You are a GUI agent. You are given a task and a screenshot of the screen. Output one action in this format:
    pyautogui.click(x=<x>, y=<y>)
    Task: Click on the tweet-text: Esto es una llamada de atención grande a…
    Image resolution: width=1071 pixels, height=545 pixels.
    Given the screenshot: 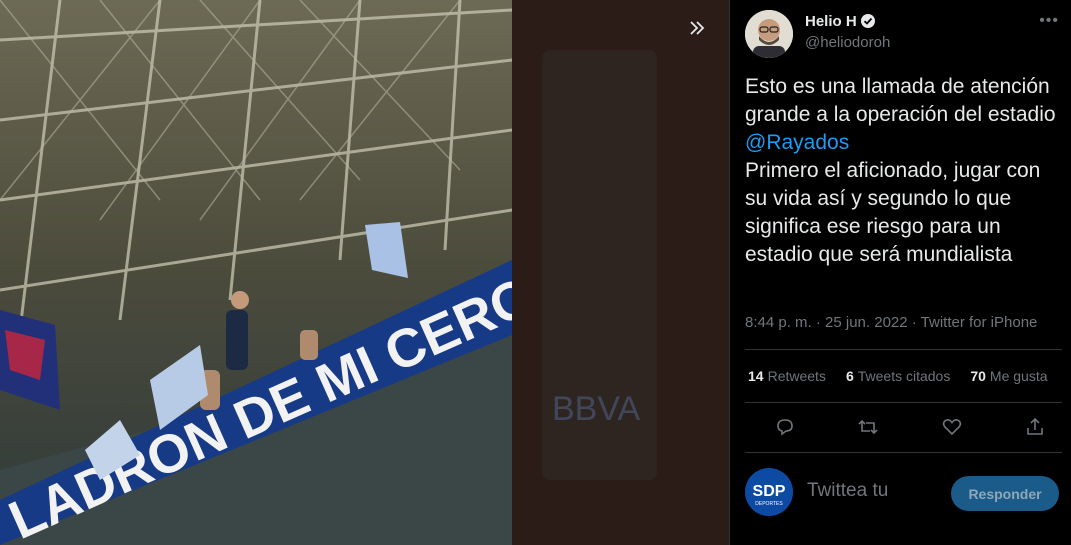 What is the action you would take?
    pyautogui.click(x=906, y=171)
    